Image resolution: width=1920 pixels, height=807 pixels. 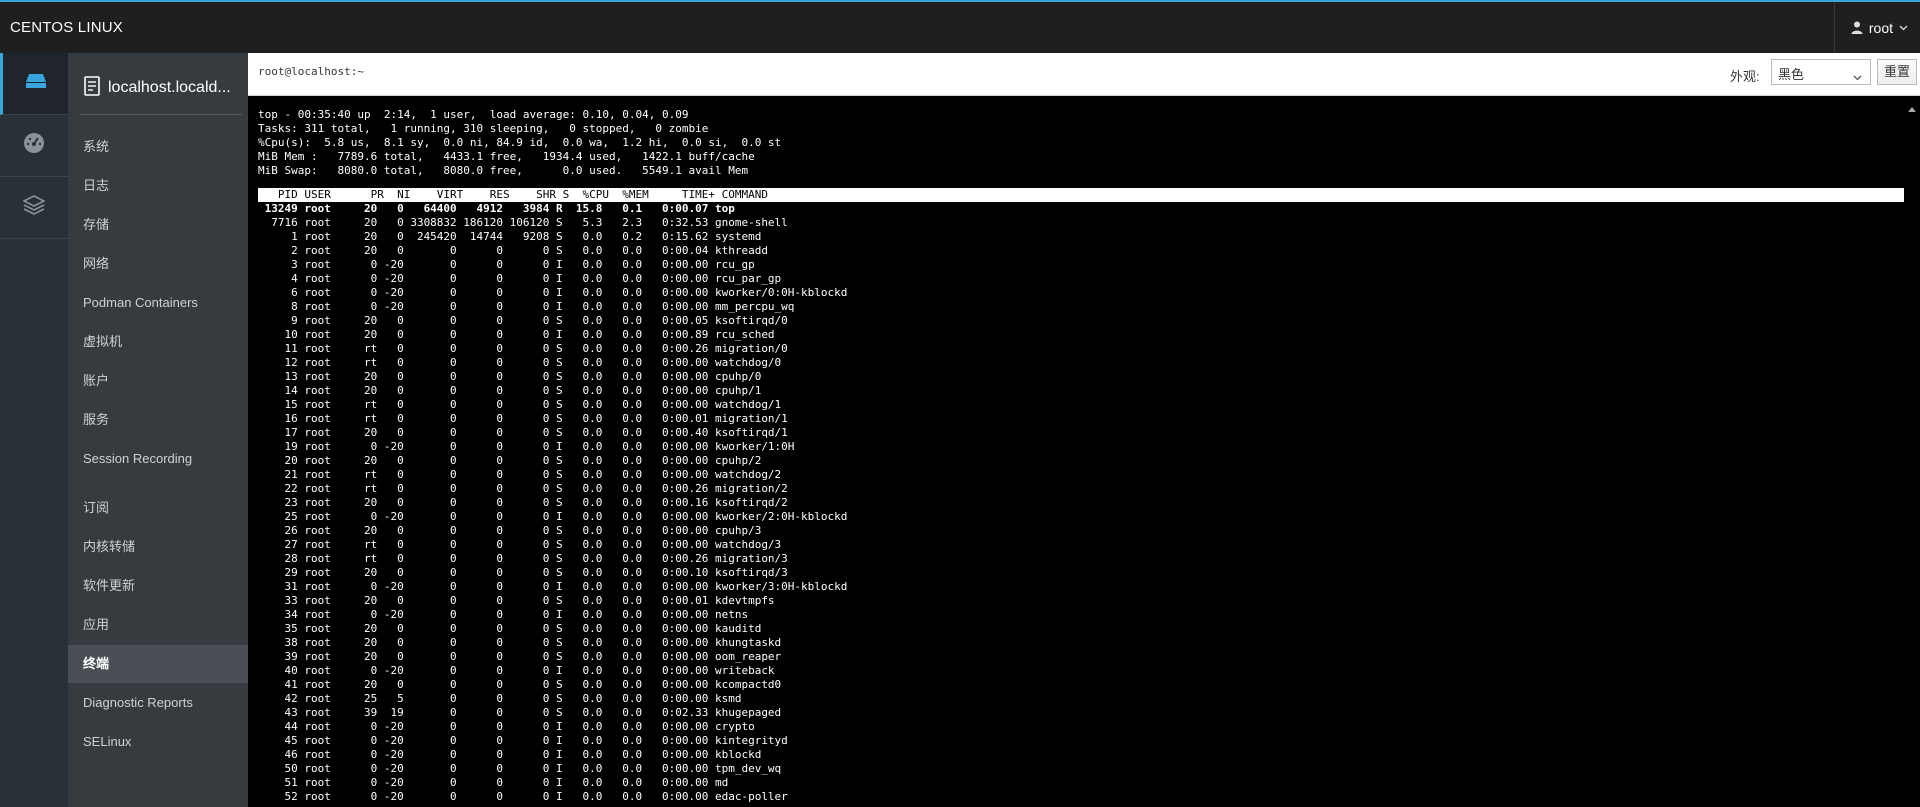 I want to click on nav-divider, so click(x=161, y=114).